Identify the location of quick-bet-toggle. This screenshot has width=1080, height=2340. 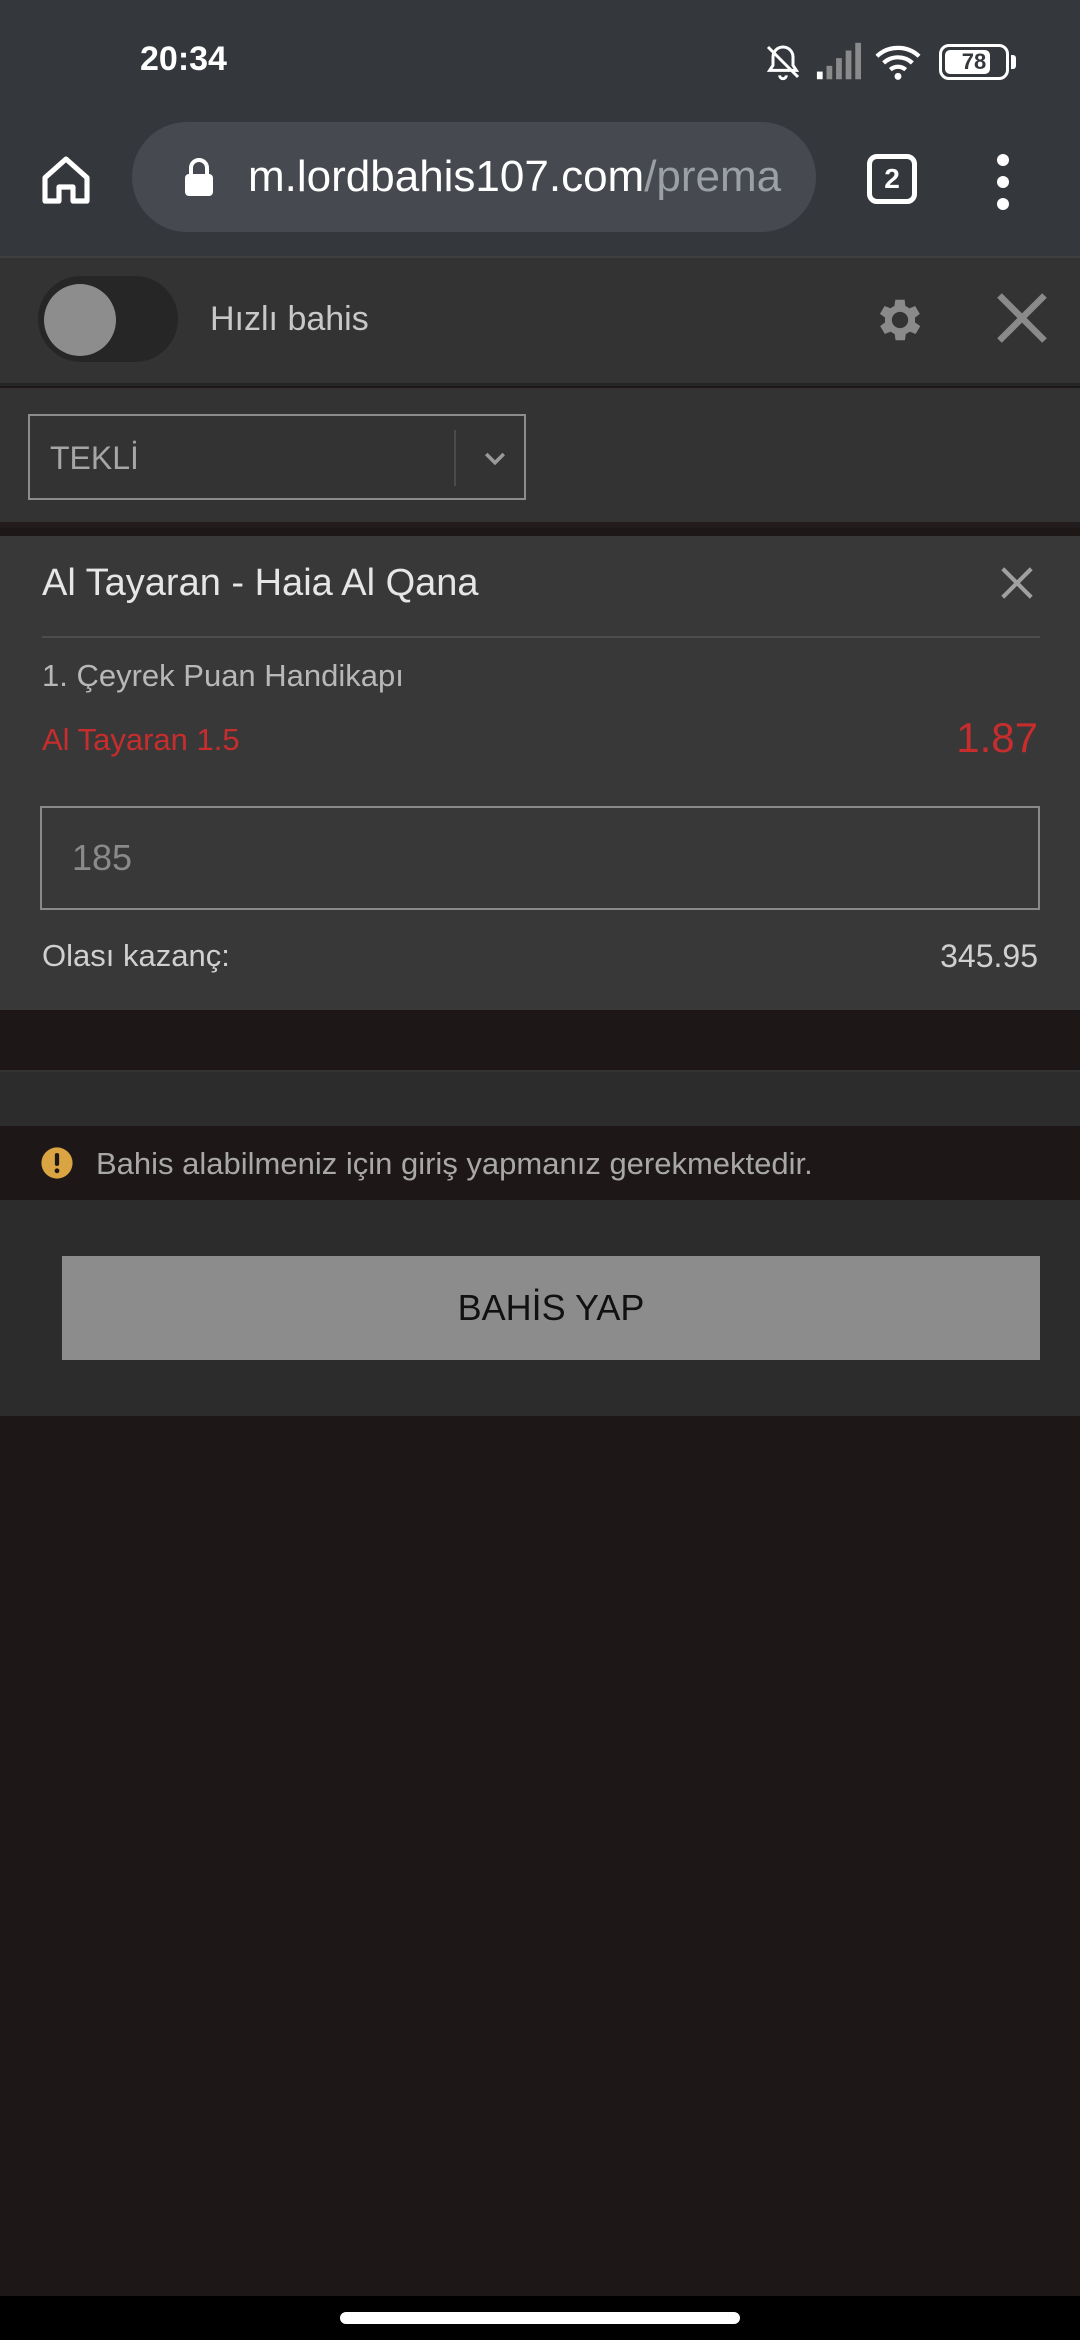
(108, 319).